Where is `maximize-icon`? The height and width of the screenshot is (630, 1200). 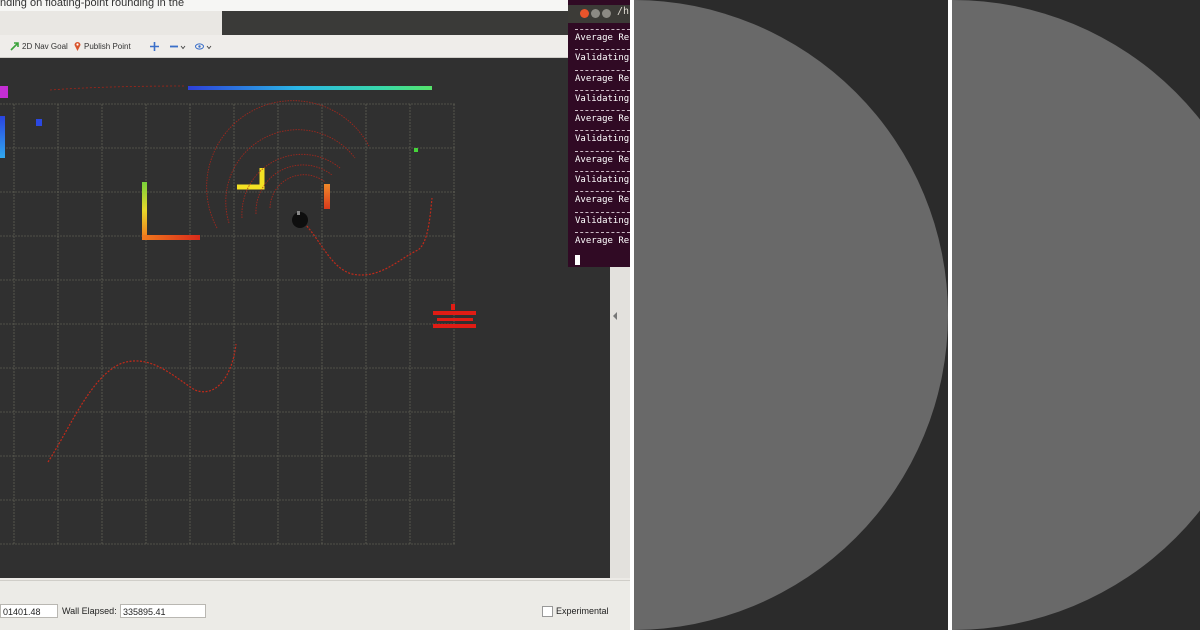
maximize-icon is located at coordinates (606, 13).